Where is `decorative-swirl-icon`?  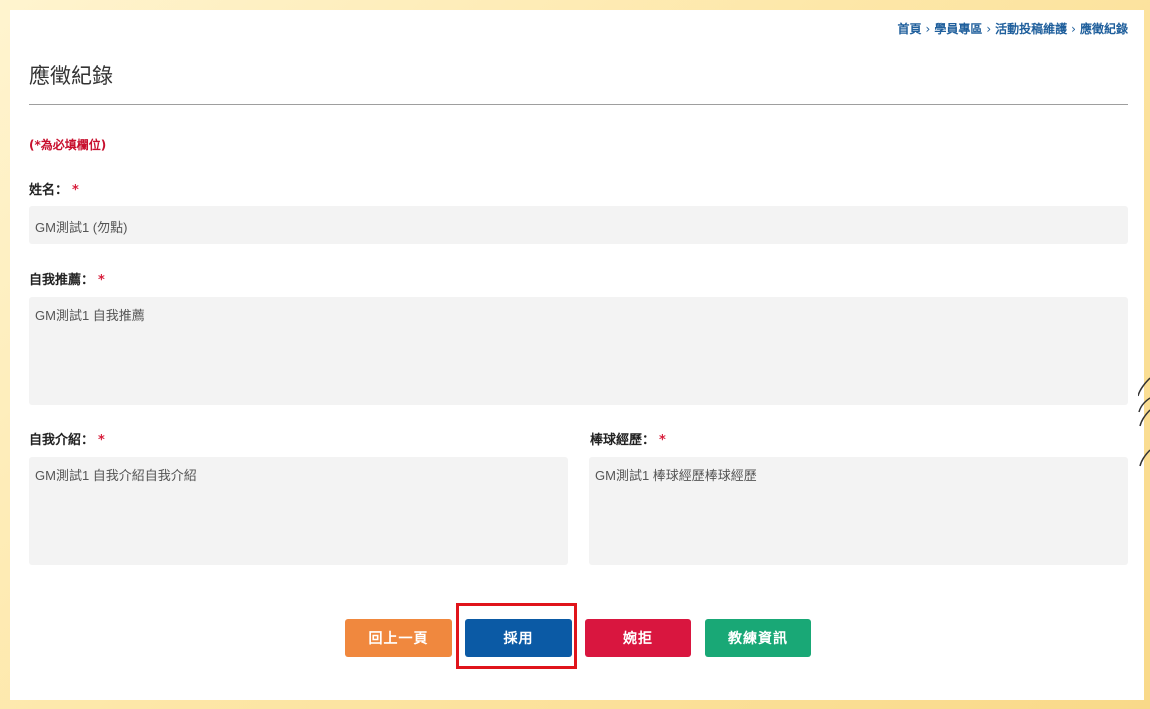
decorative-swirl-icon is located at coordinates (1144, 422).